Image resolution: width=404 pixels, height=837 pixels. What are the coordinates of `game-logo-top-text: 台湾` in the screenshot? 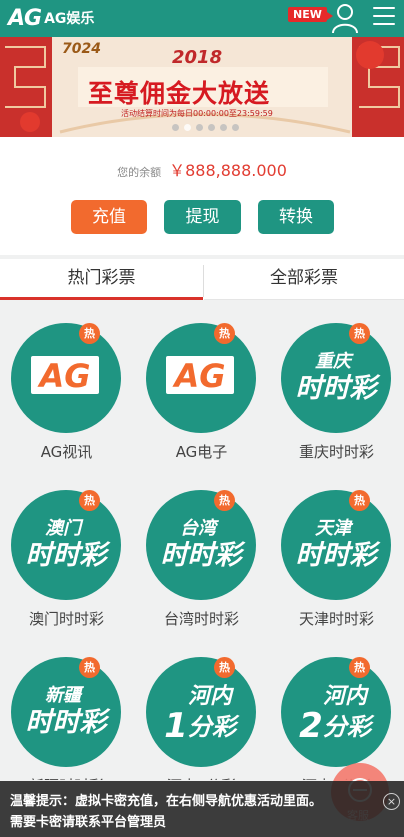 It's located at (199, 528).